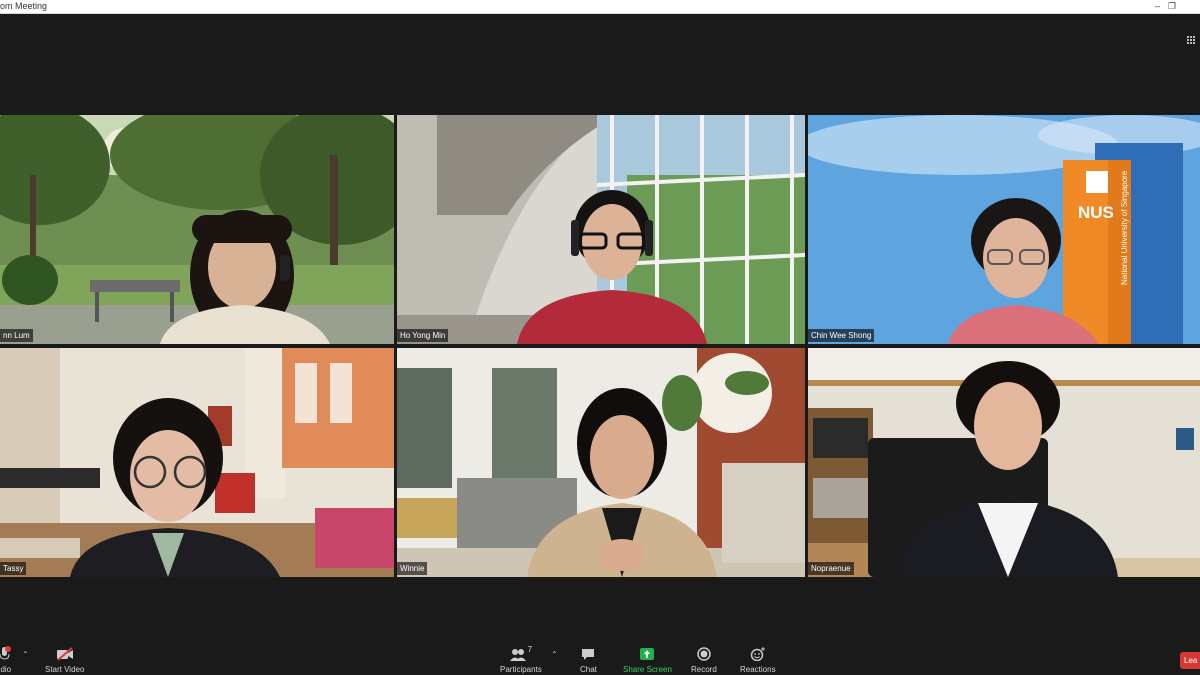  What do you see at coordinates (647, 669) in the screenshot?
I see `share-screen-label: Share Screen` at bounding box center [647, 669].